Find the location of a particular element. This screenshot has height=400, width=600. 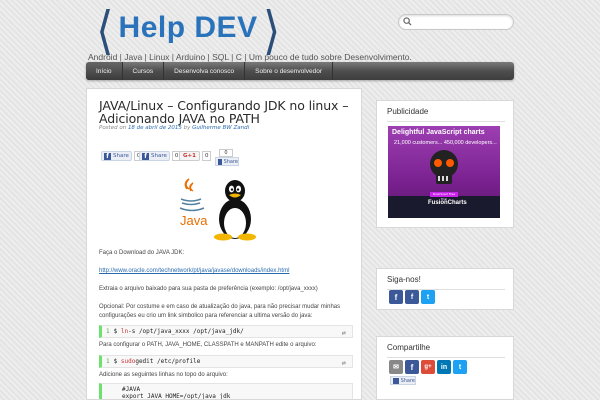

nav-item-cursos: Cursos is located at coordinates (144, 71).